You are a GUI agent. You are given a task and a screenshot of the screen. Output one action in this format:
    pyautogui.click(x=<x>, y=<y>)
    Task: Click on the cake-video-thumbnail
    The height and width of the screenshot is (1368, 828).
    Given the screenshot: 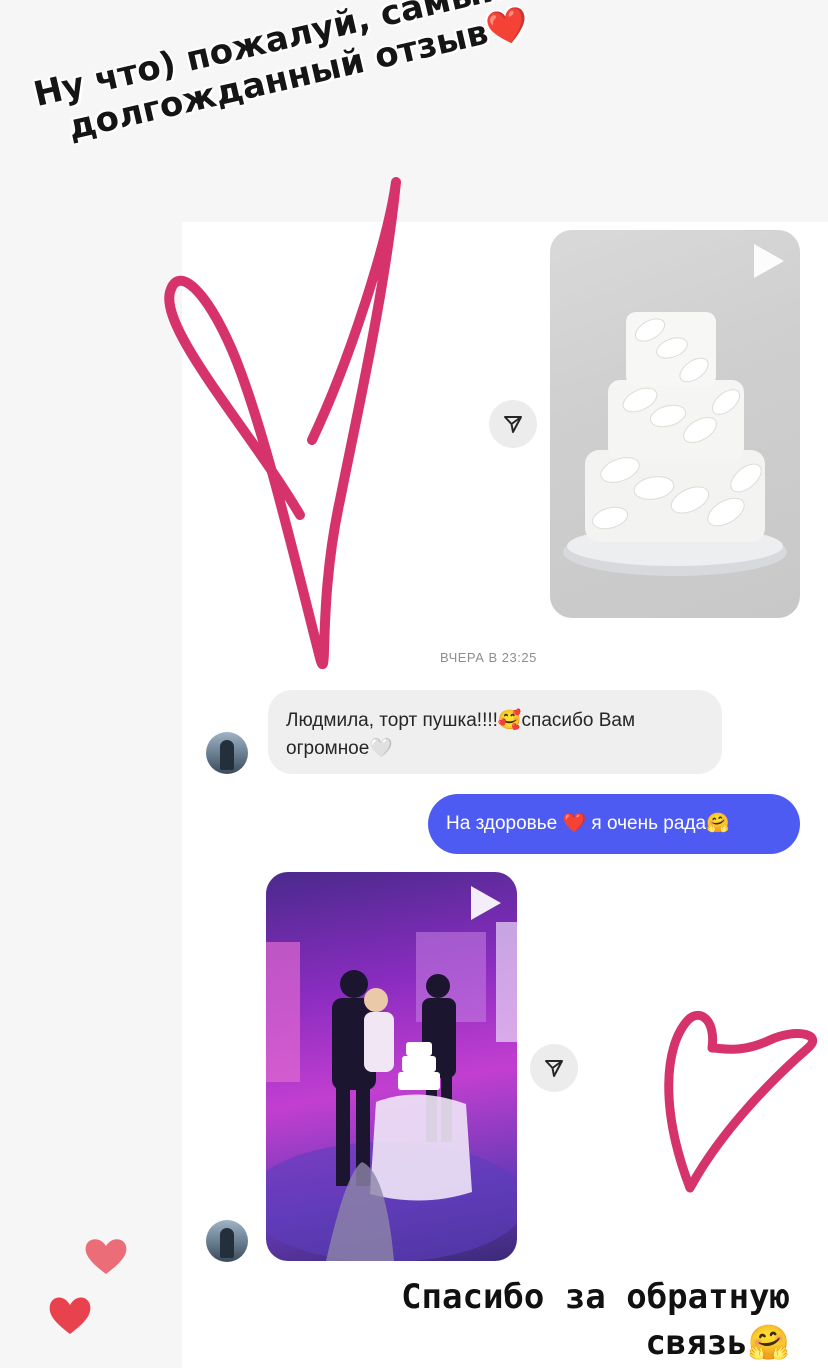 What is the action you would take?
    pyautogui.click(x=675, y=424)
    